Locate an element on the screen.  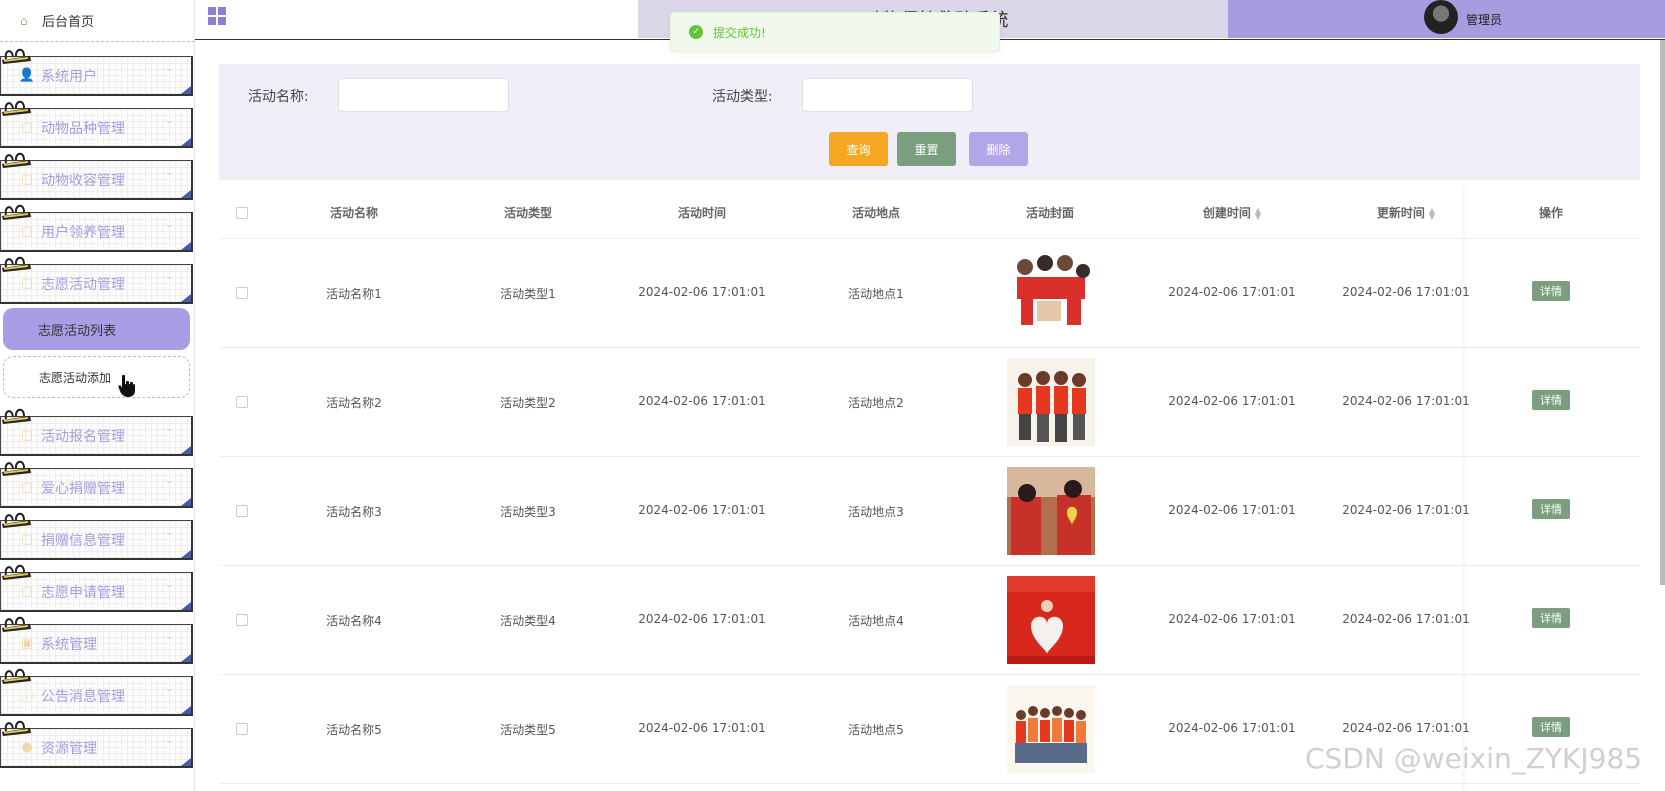
sidebar-item-7: ▢ 捐赠信息管理 ⌄ is located at coordinates (96, 536).